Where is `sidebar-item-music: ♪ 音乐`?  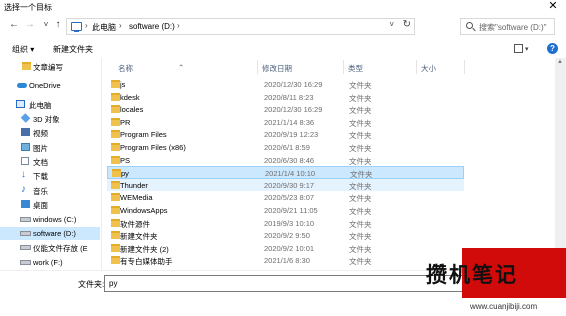
sidebar-item-music: ♪ 音乐 is located at coordinates (50, 190).